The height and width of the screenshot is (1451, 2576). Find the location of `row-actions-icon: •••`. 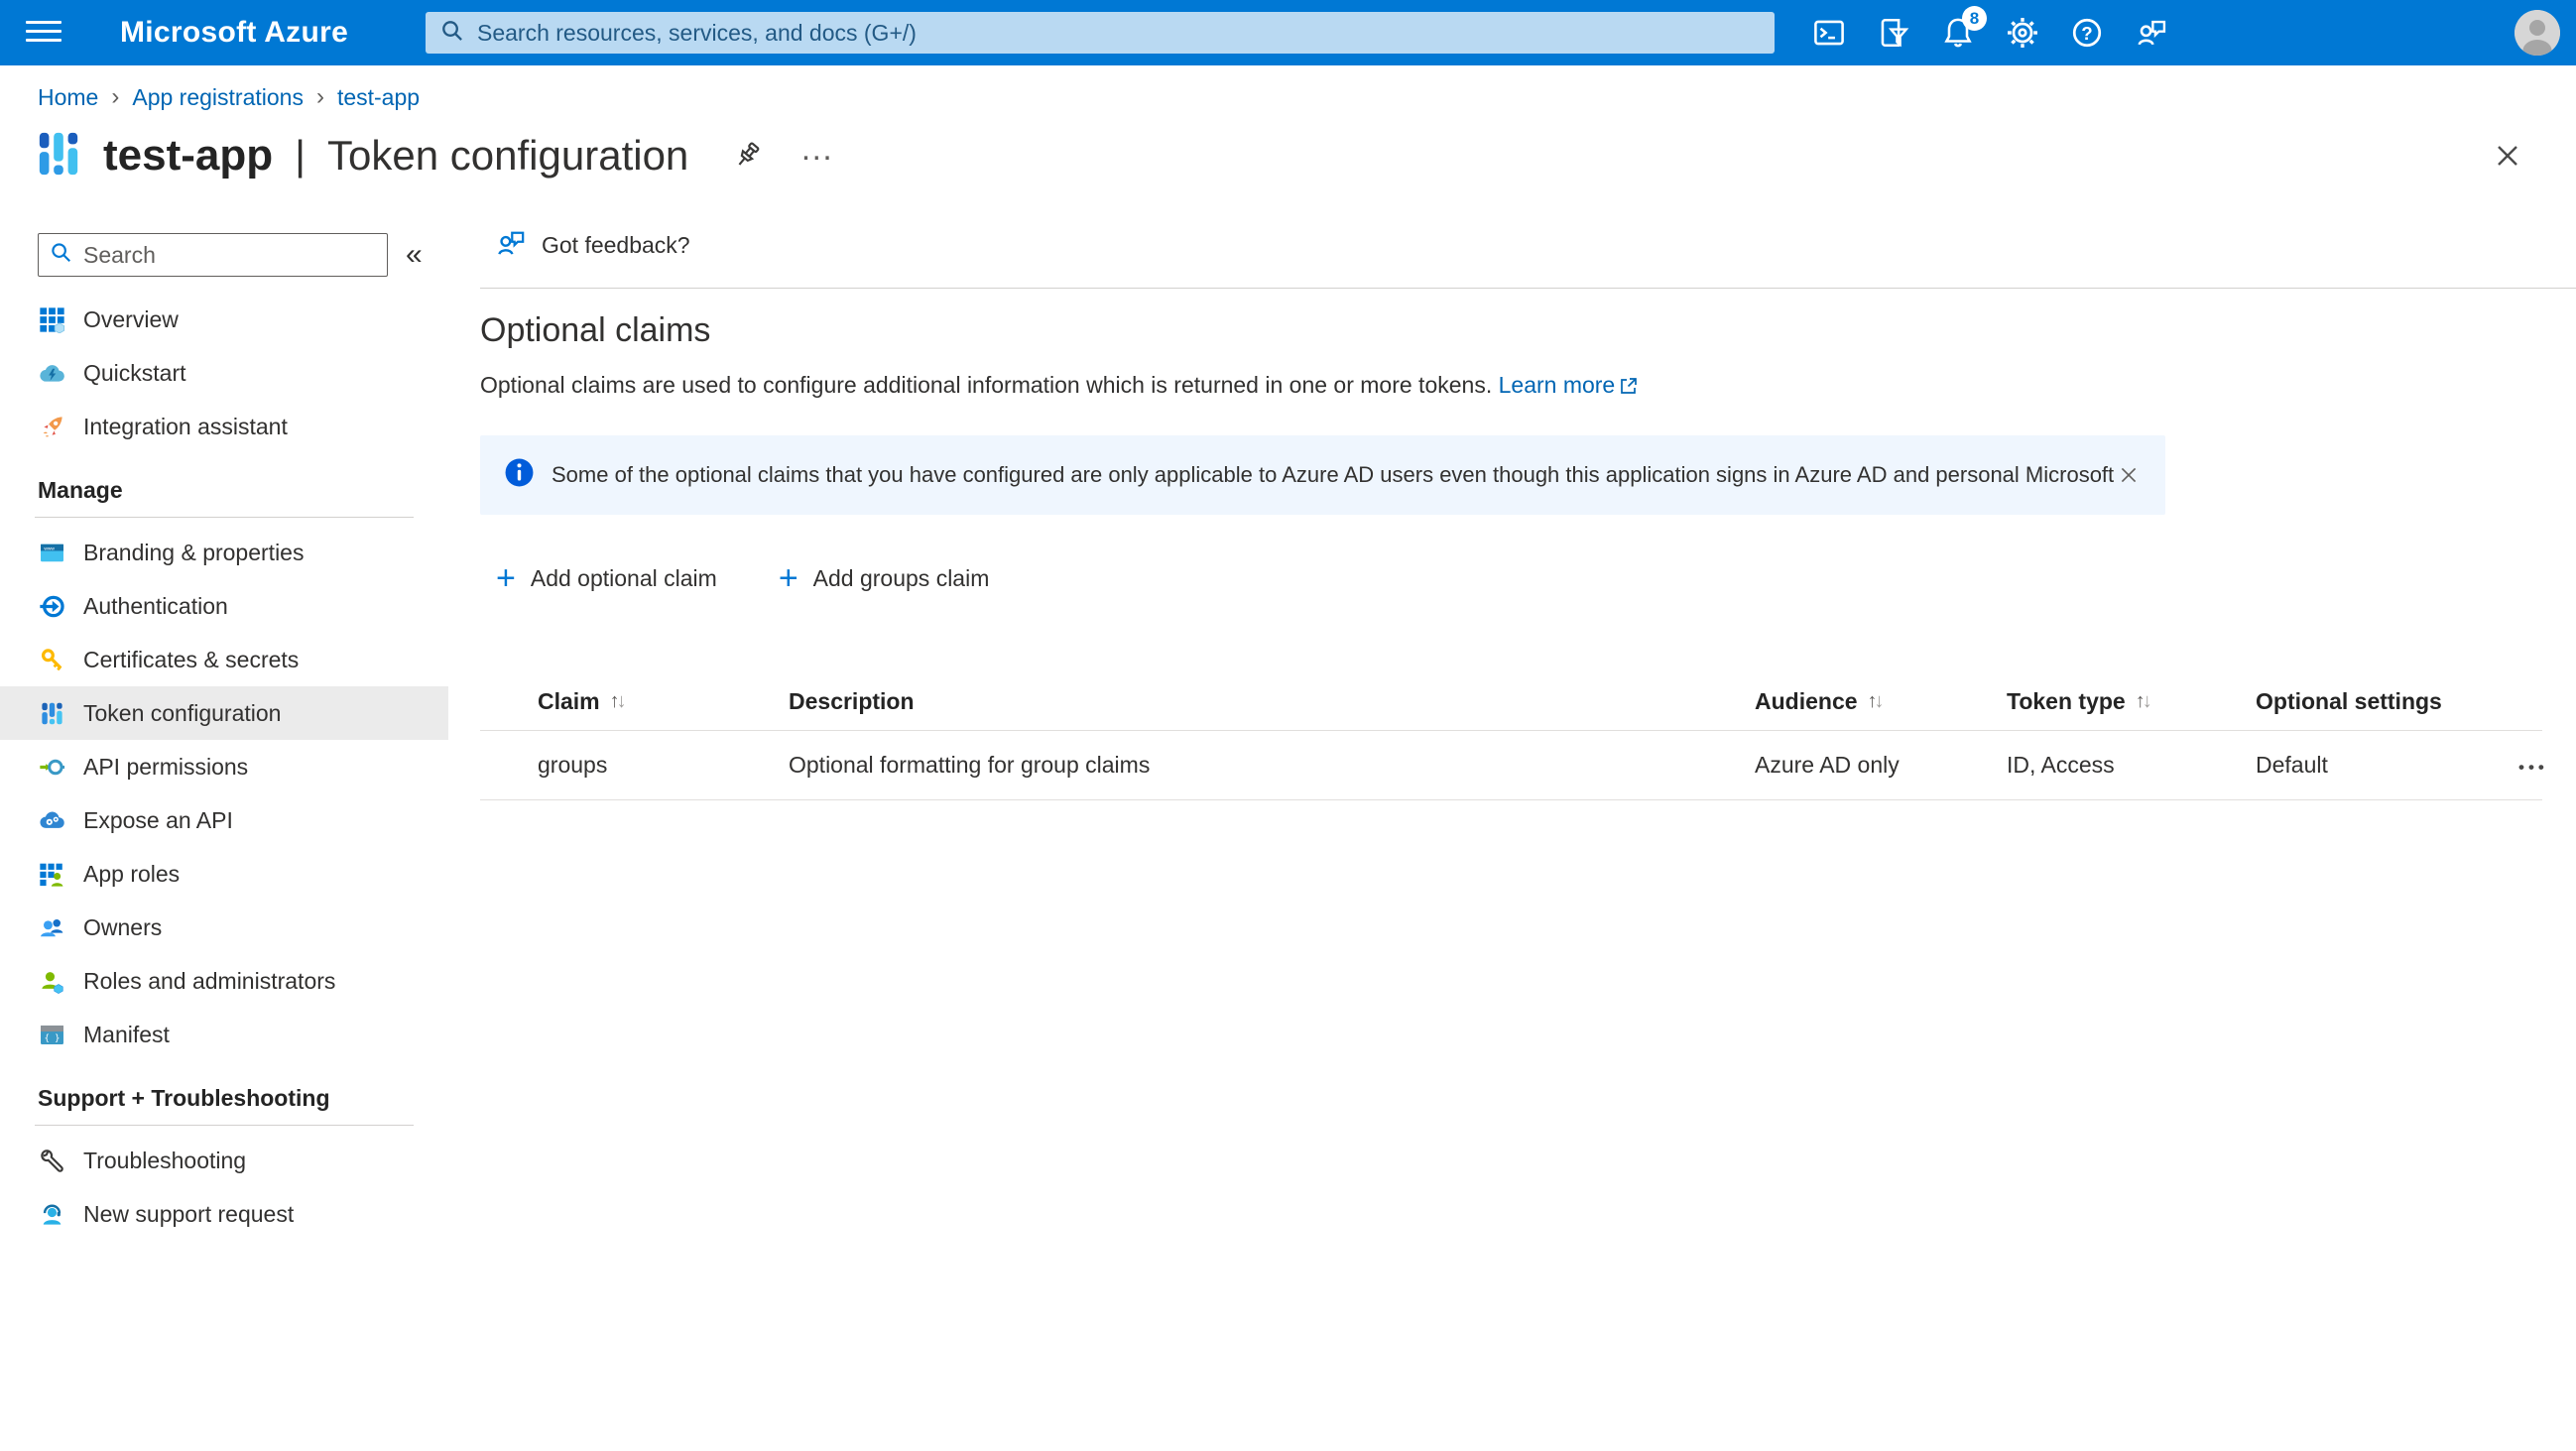

row-actions-icon: ••• is located at coordinates (2533, 768).